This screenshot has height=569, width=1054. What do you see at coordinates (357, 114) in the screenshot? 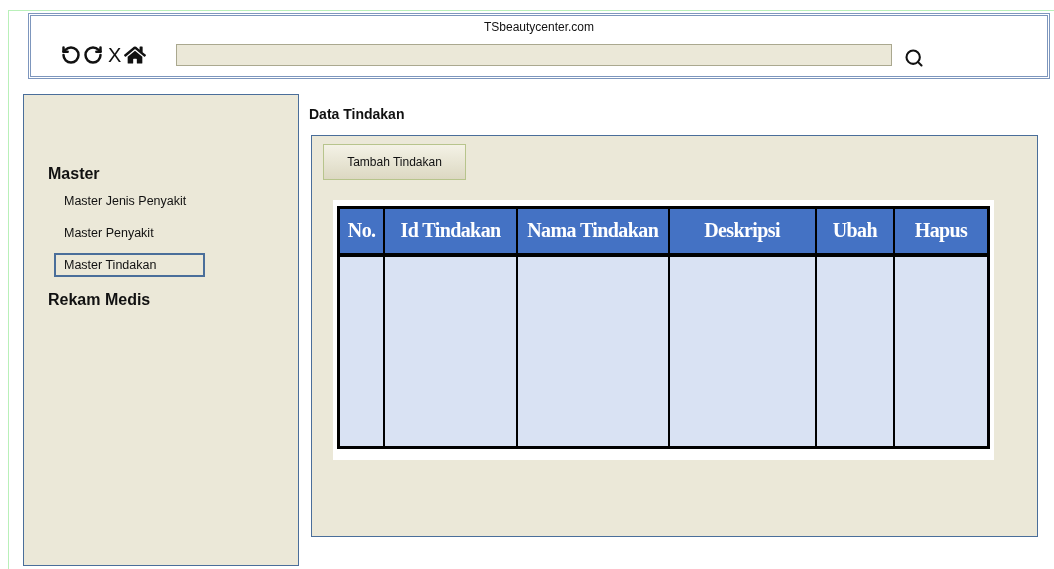
I see `page-title: Data Tindakan` at bounding box center [357, 114].